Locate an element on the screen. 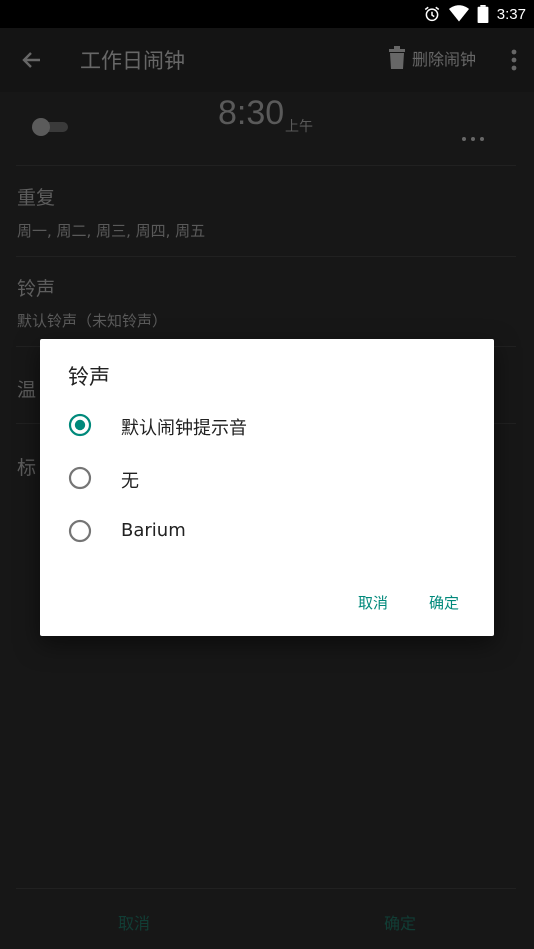 The height and width of the screenshot is (949, 534). ringtone-option-none: 无 is located at coordinates (268, 478).